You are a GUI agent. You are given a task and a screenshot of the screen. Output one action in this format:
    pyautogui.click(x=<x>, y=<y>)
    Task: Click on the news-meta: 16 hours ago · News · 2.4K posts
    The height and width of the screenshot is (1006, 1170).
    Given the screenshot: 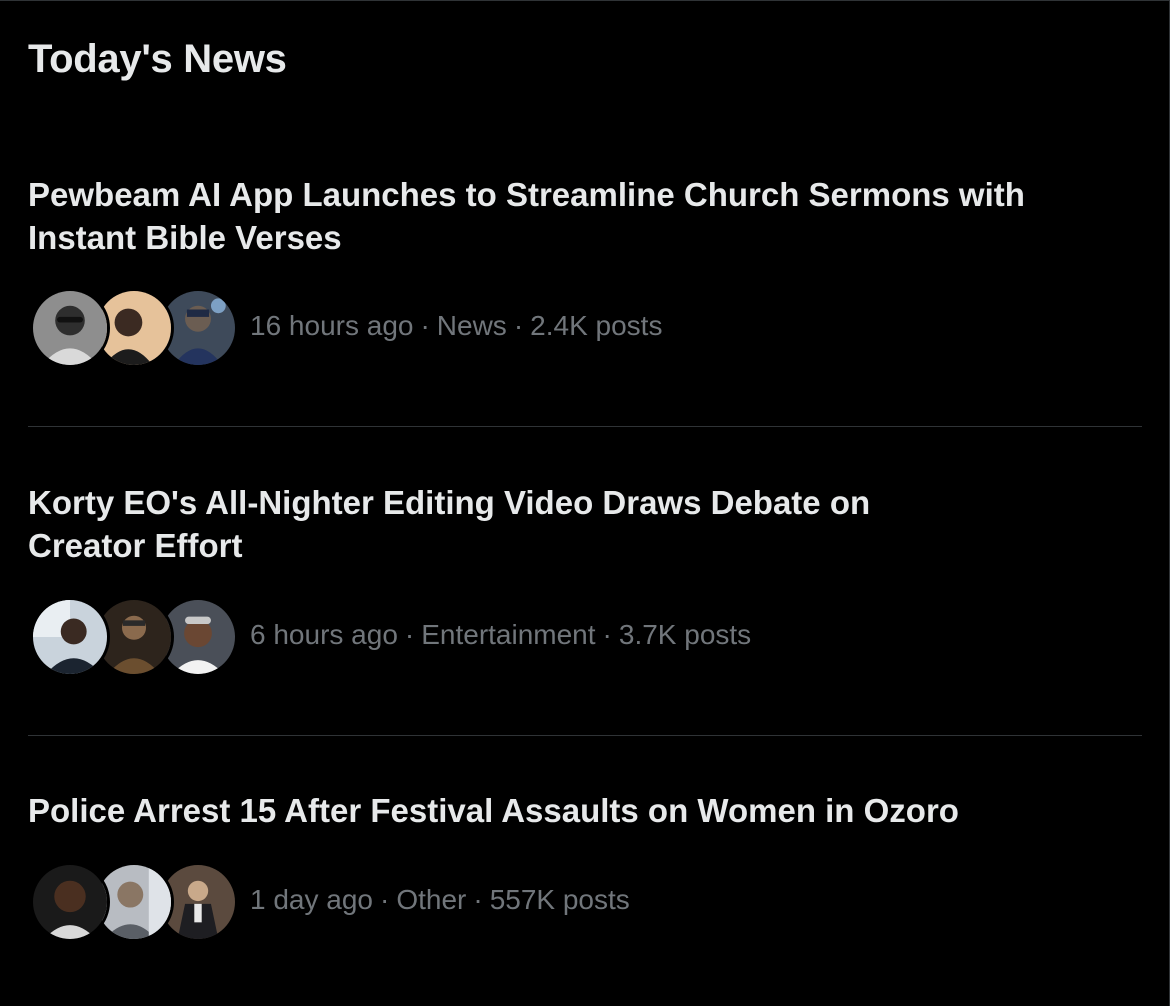 What is the action you would take?
    pyautogui.click(x=456, y=326)
    